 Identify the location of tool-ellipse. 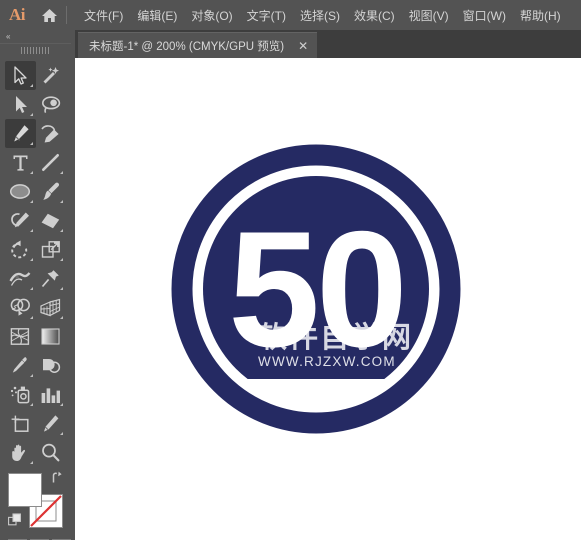
(20, 191).